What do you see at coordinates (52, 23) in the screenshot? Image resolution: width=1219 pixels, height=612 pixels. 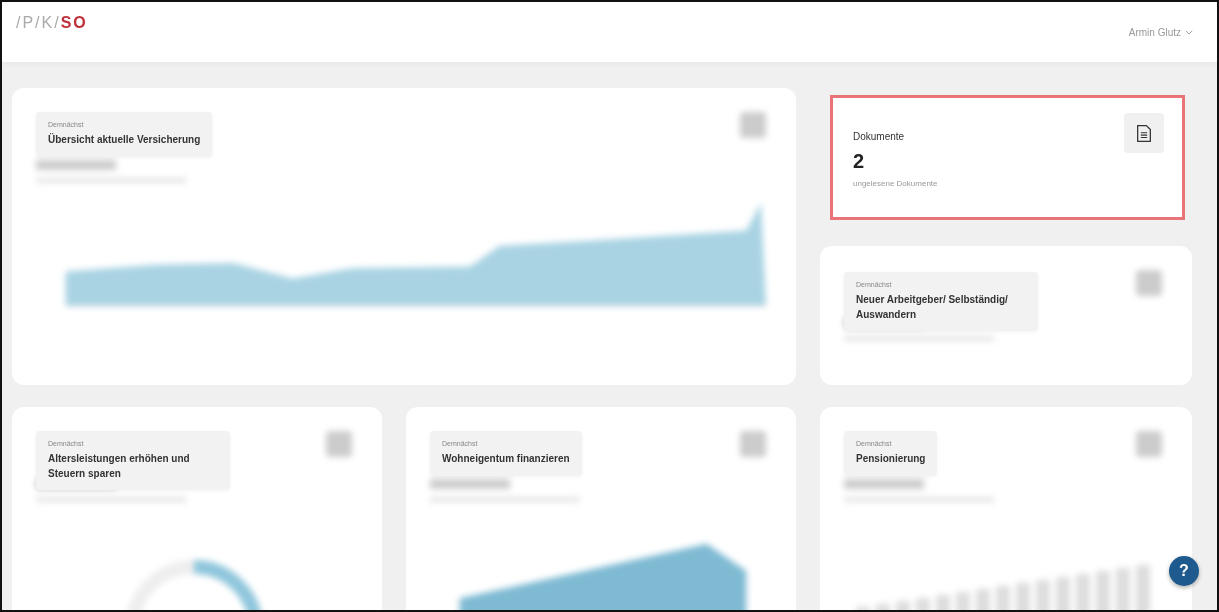 I see `logo: /P/K/SO` at bounding box center [52, 23].